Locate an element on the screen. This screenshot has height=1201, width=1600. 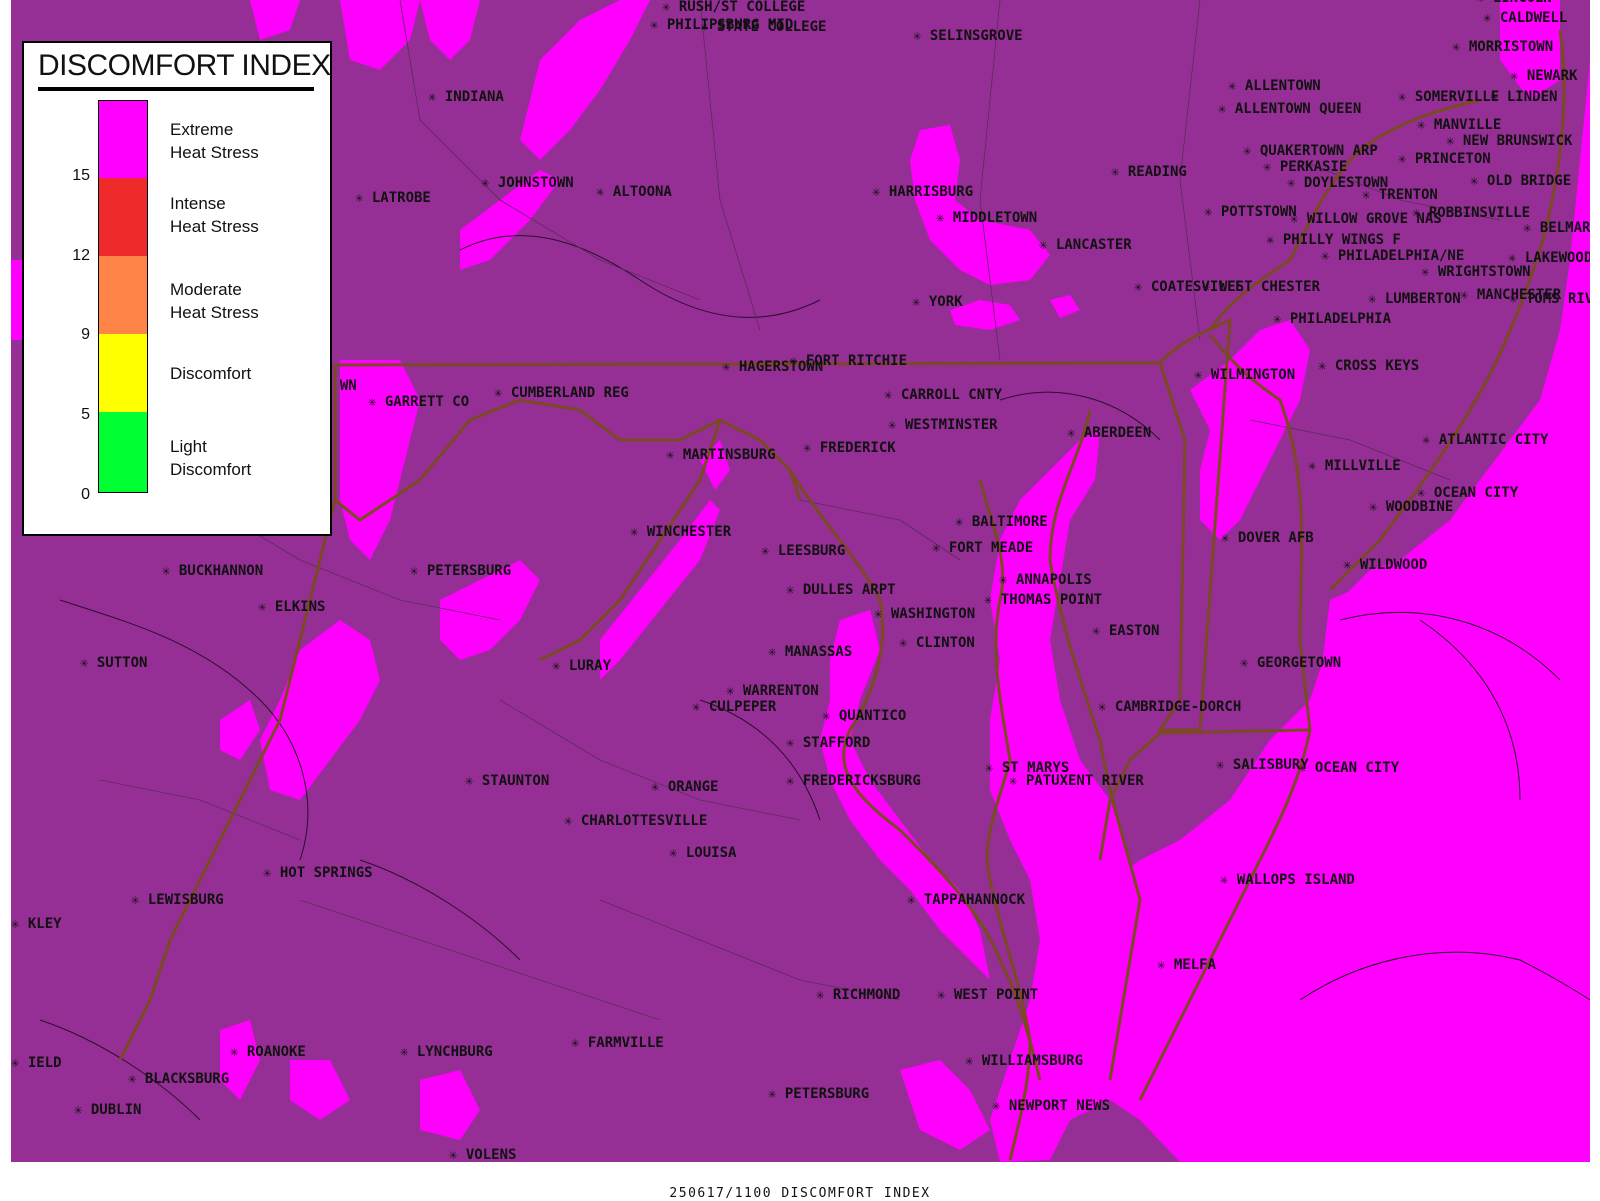
station-label: ✳ SALISBURY is located at coordinates (1262, 765).